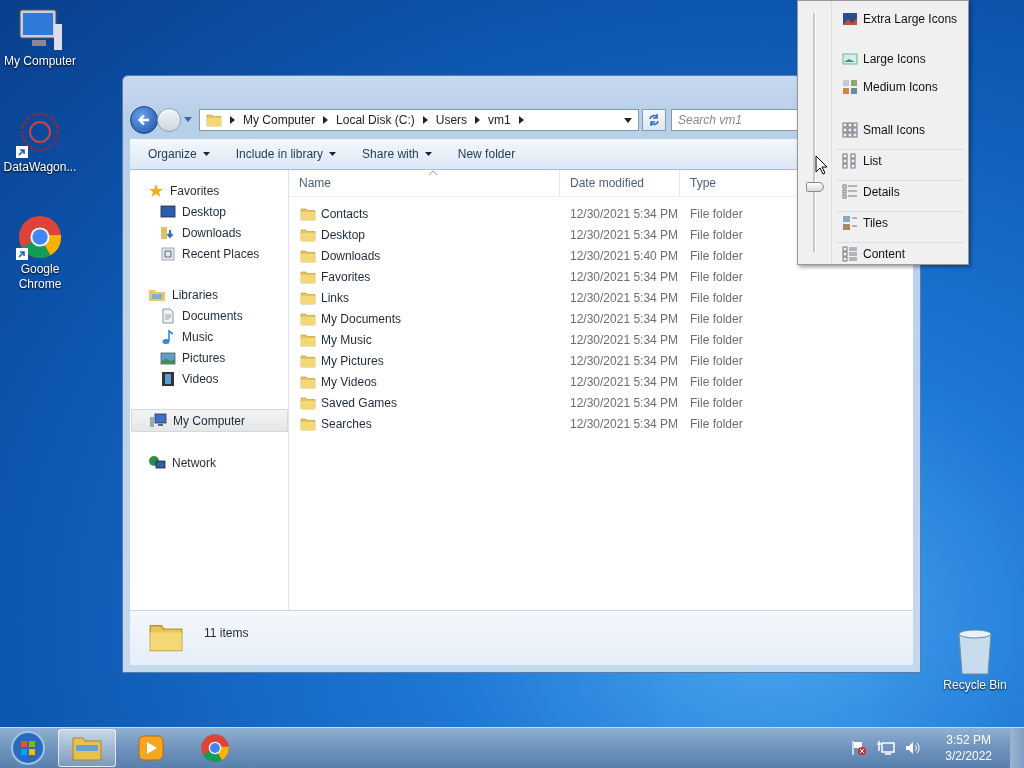 The image size is (1024, 768). I want to click on clock: 3:52 PM 3/2/2022, so click(968, 748).